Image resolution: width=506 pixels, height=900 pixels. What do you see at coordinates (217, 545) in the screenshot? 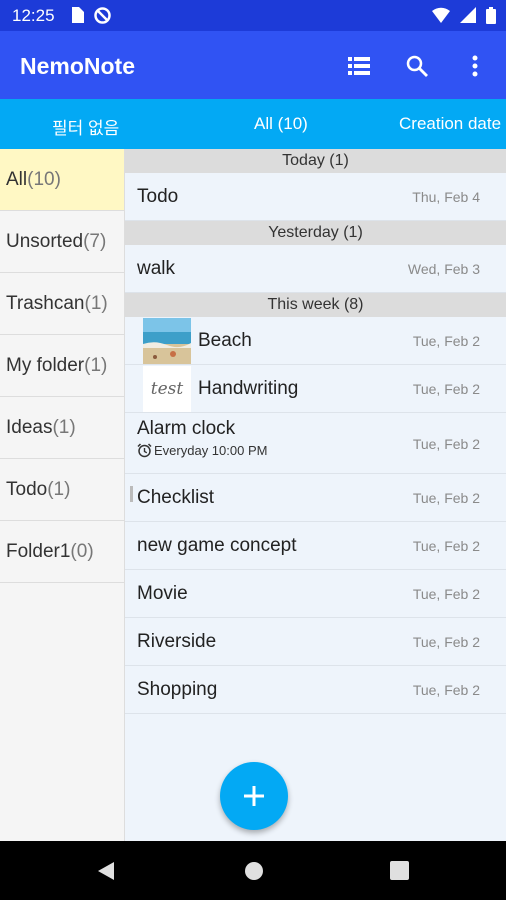
I see `note-title: new game concept` at bounding box center [217, 545].